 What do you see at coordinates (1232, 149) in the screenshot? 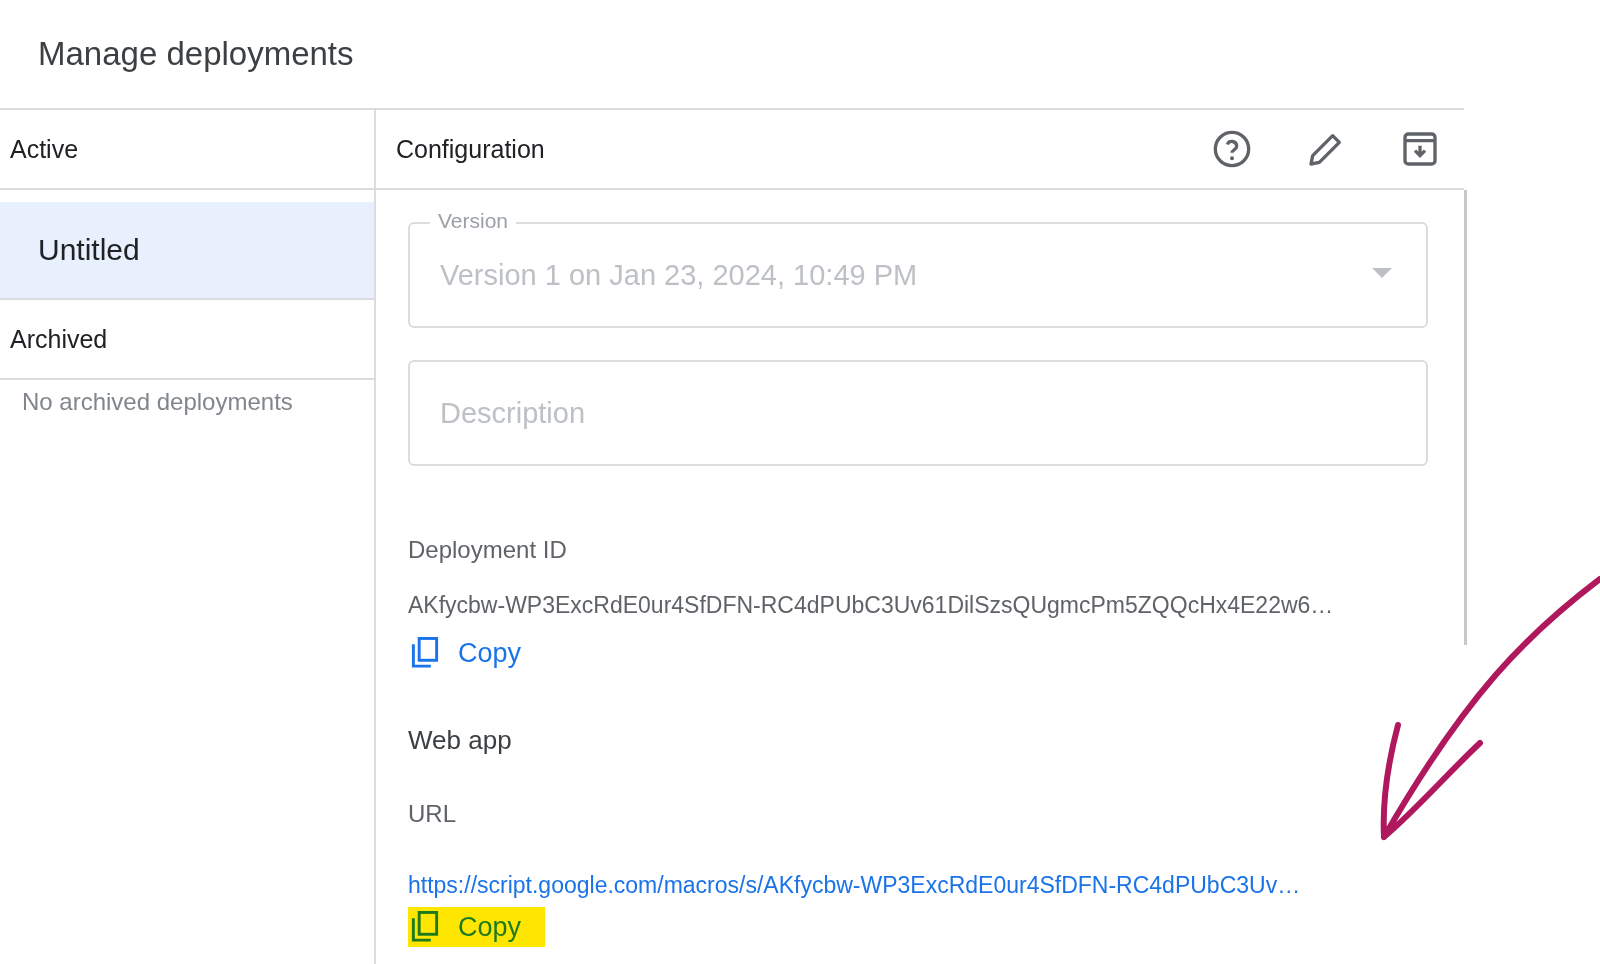
I see `help-icon` at bounding box center [1232, 149].